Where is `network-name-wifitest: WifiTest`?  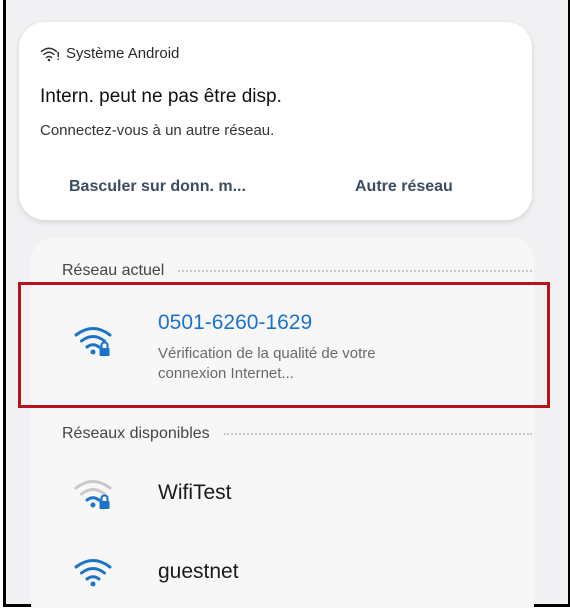 network-name-wifitest: WifiTest is located at coordinates (195, 492).